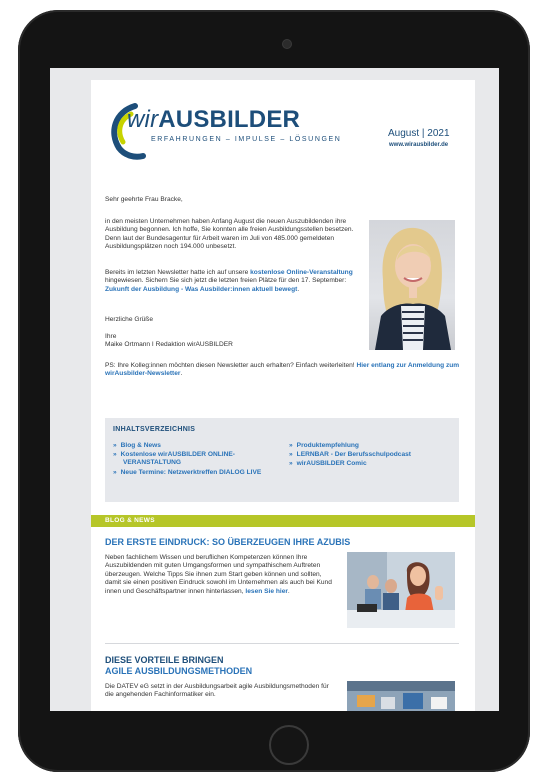 Image resolution: width=550 pixels, height=775 pixels. What do you see at coordinates (129, 319) in the screenshot?
I see `closing: Herzliche Grüße` at bounding box center [129, 319].